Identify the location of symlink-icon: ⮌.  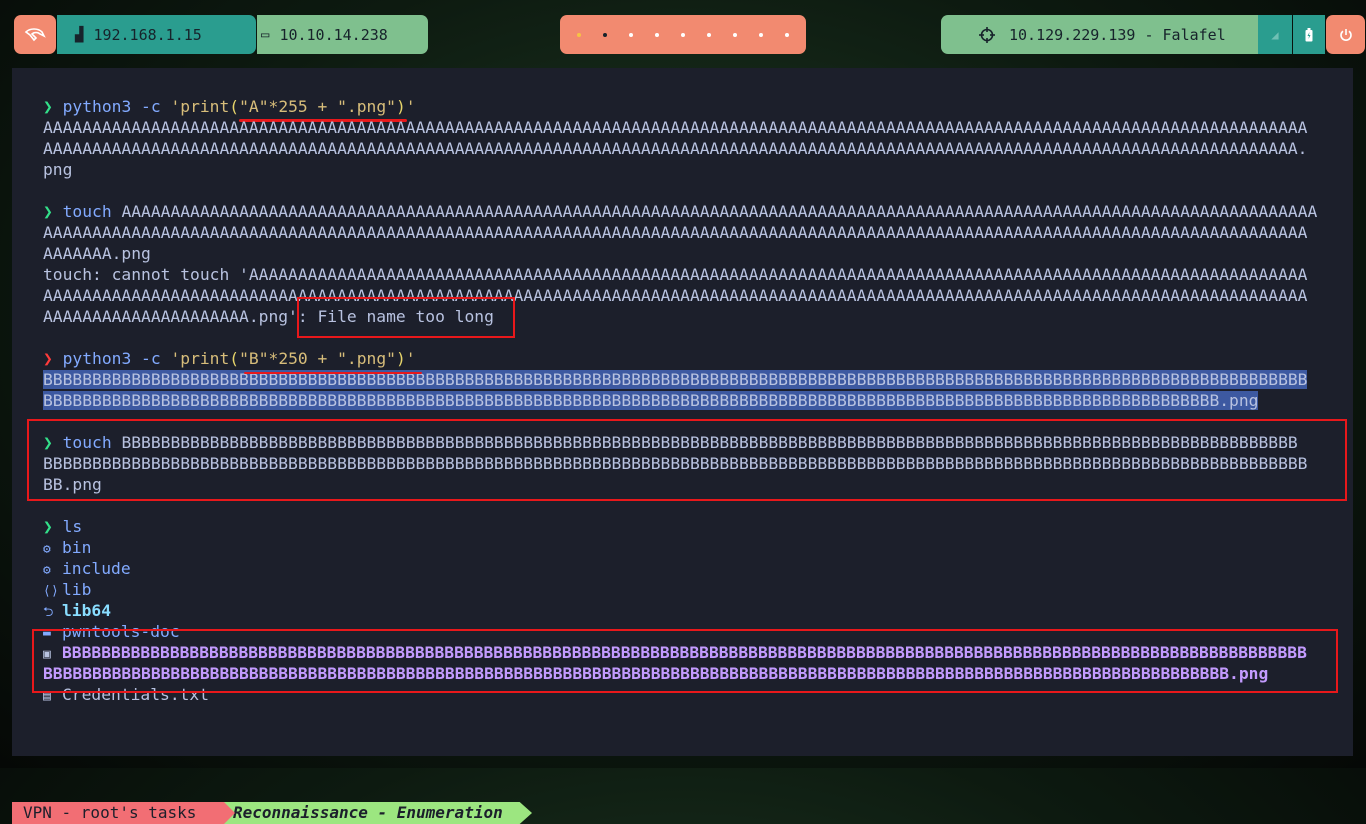
(48, 612).